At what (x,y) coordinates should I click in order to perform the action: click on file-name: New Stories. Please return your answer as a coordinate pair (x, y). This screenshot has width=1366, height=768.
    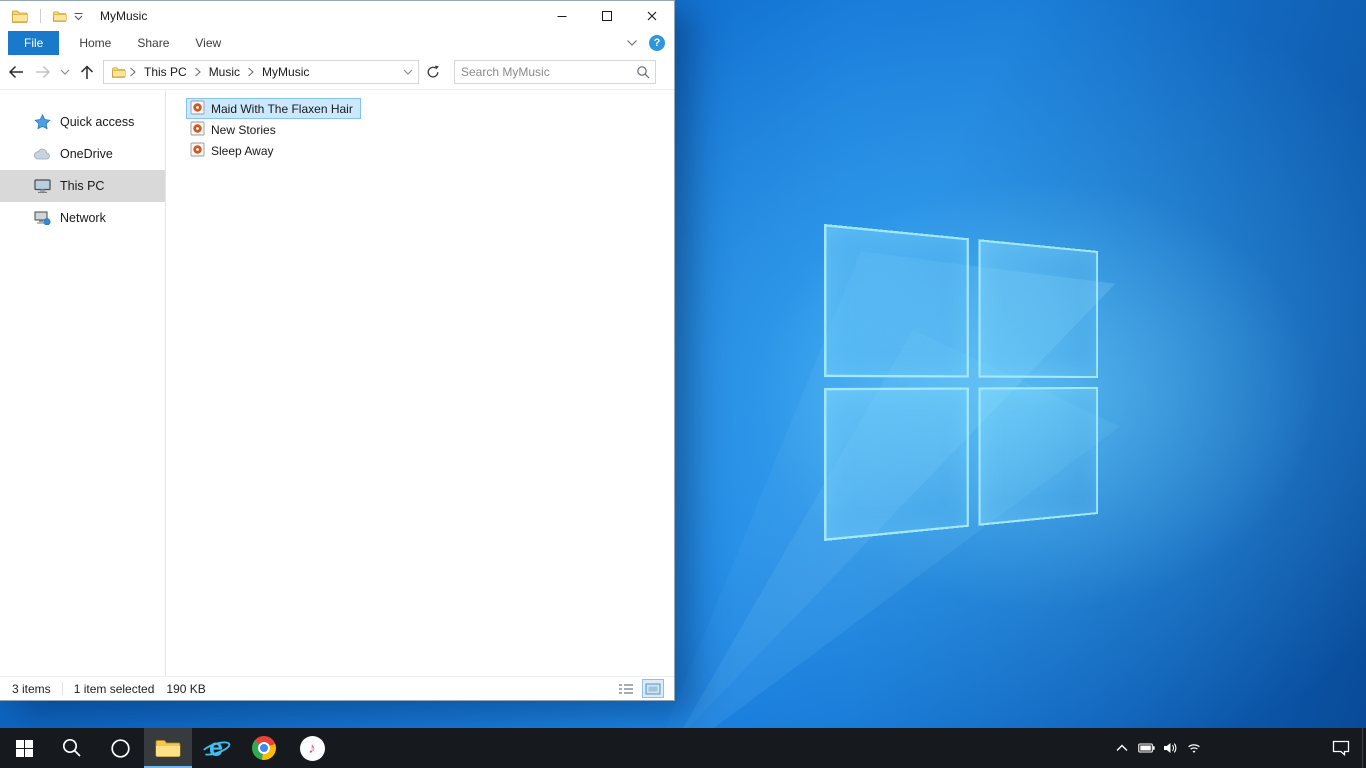
    Looking at the image, I should click on (243, 129).